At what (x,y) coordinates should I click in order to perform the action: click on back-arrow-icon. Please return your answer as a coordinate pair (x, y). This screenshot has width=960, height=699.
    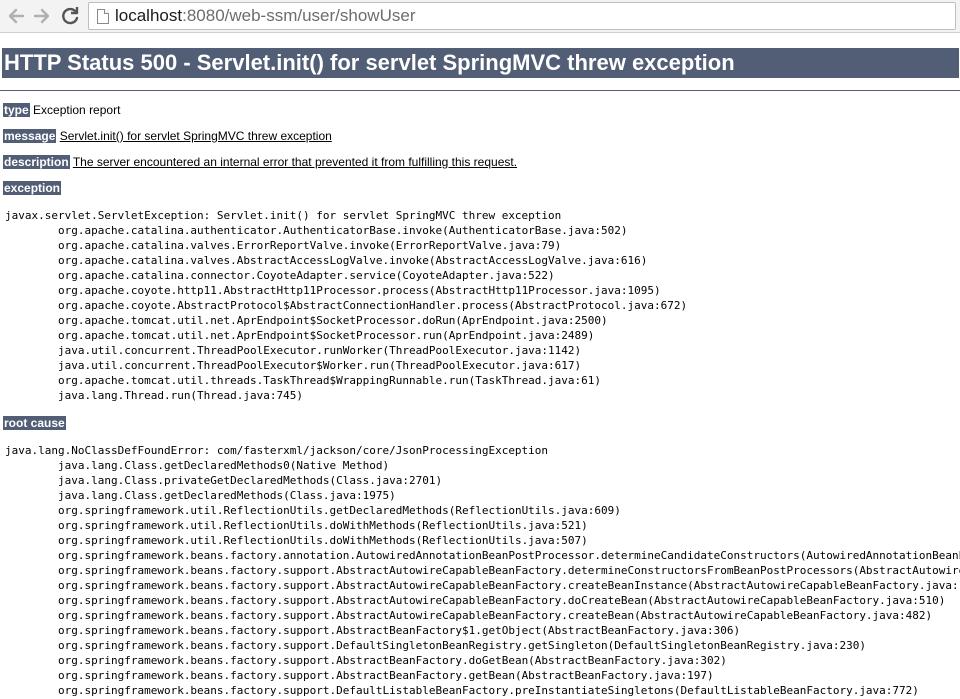
    Looking at the image, I should click on (16, 16).